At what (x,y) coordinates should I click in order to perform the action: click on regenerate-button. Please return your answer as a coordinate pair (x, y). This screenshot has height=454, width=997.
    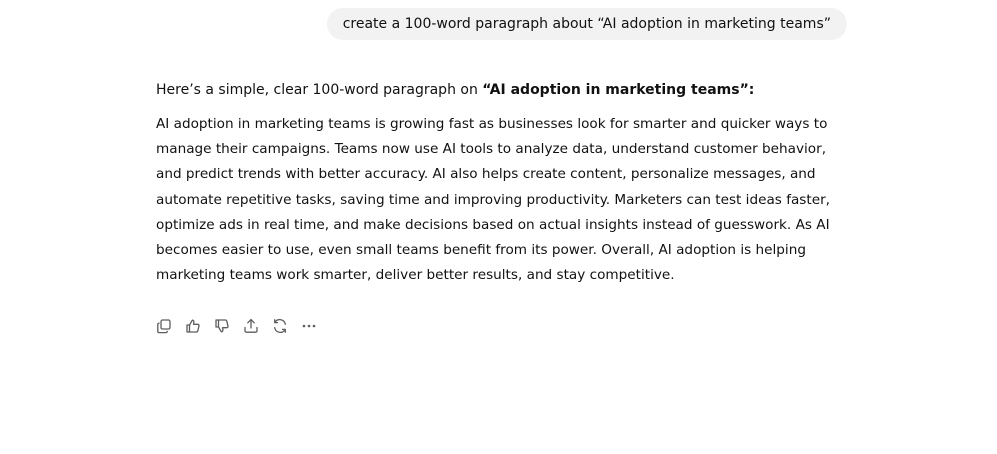
    Looking at the image, I should click on (286, 326).